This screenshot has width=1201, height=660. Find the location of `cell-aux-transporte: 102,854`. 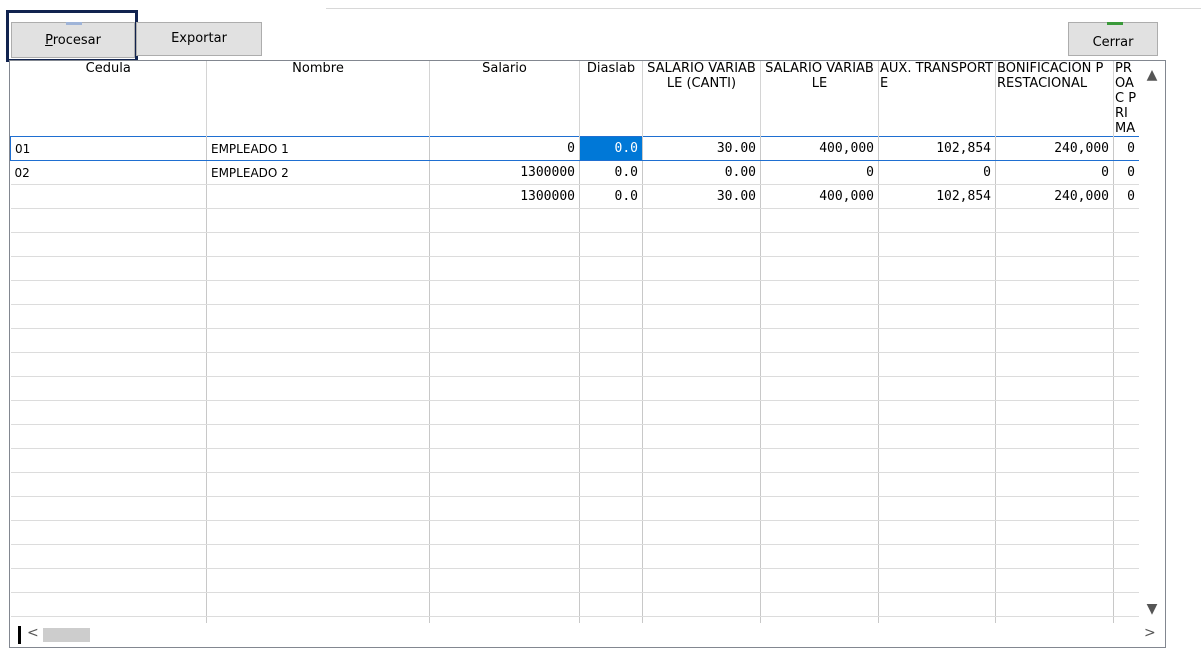

cell-aux-transporte: 102,854 is located at coordinates (937, 196).